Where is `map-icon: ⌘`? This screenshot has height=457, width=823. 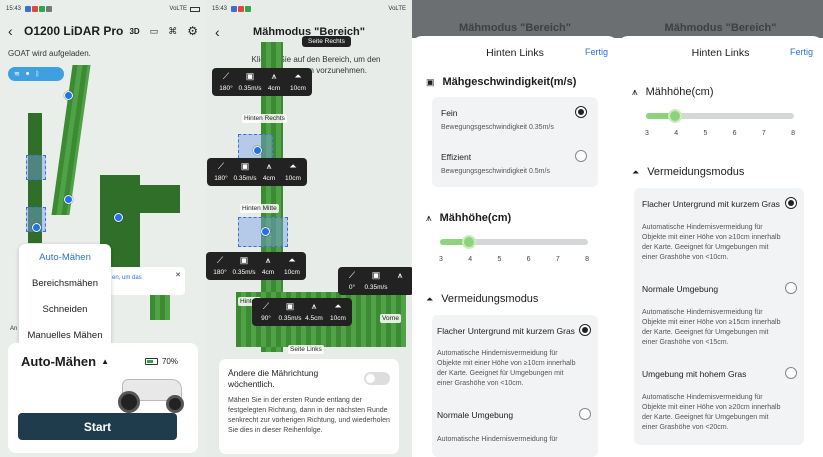 map-icon: ⌘ is located at coordinates (172, 31).